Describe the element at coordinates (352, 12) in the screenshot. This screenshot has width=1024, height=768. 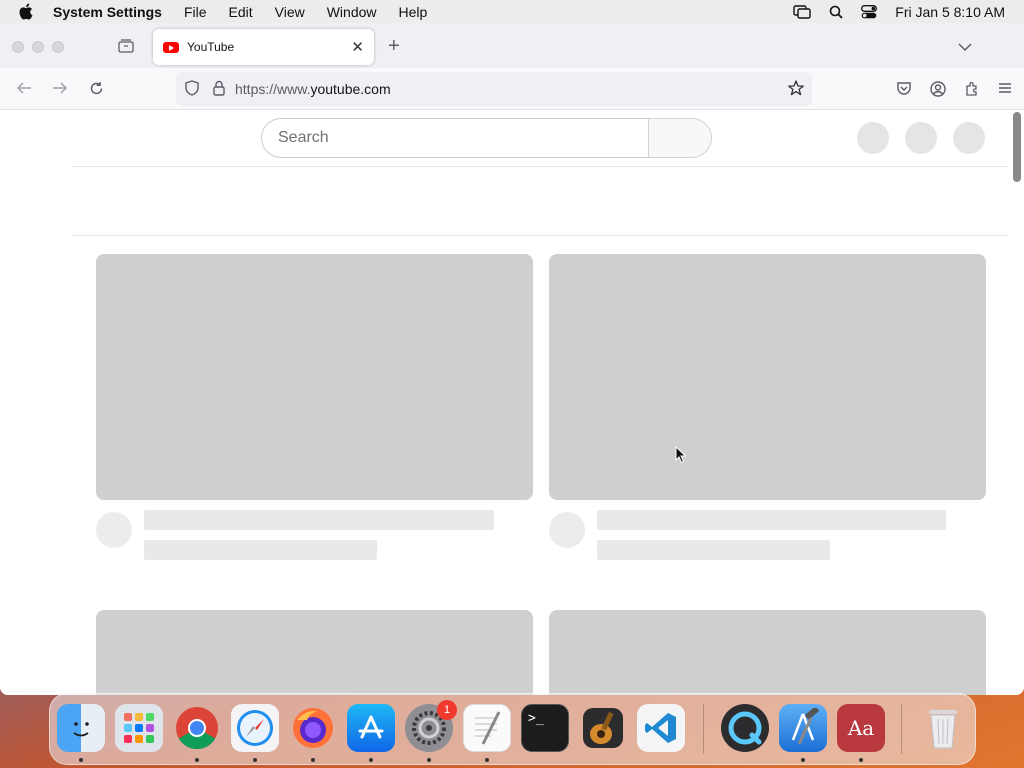
I see `menu-window: Window` at that location.